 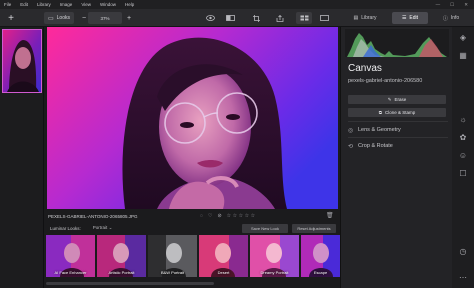 What do you see at coordinates (452, 5) in the screenshot?
I see `maximize-icon: ☐` at bounding box center [452, 5].